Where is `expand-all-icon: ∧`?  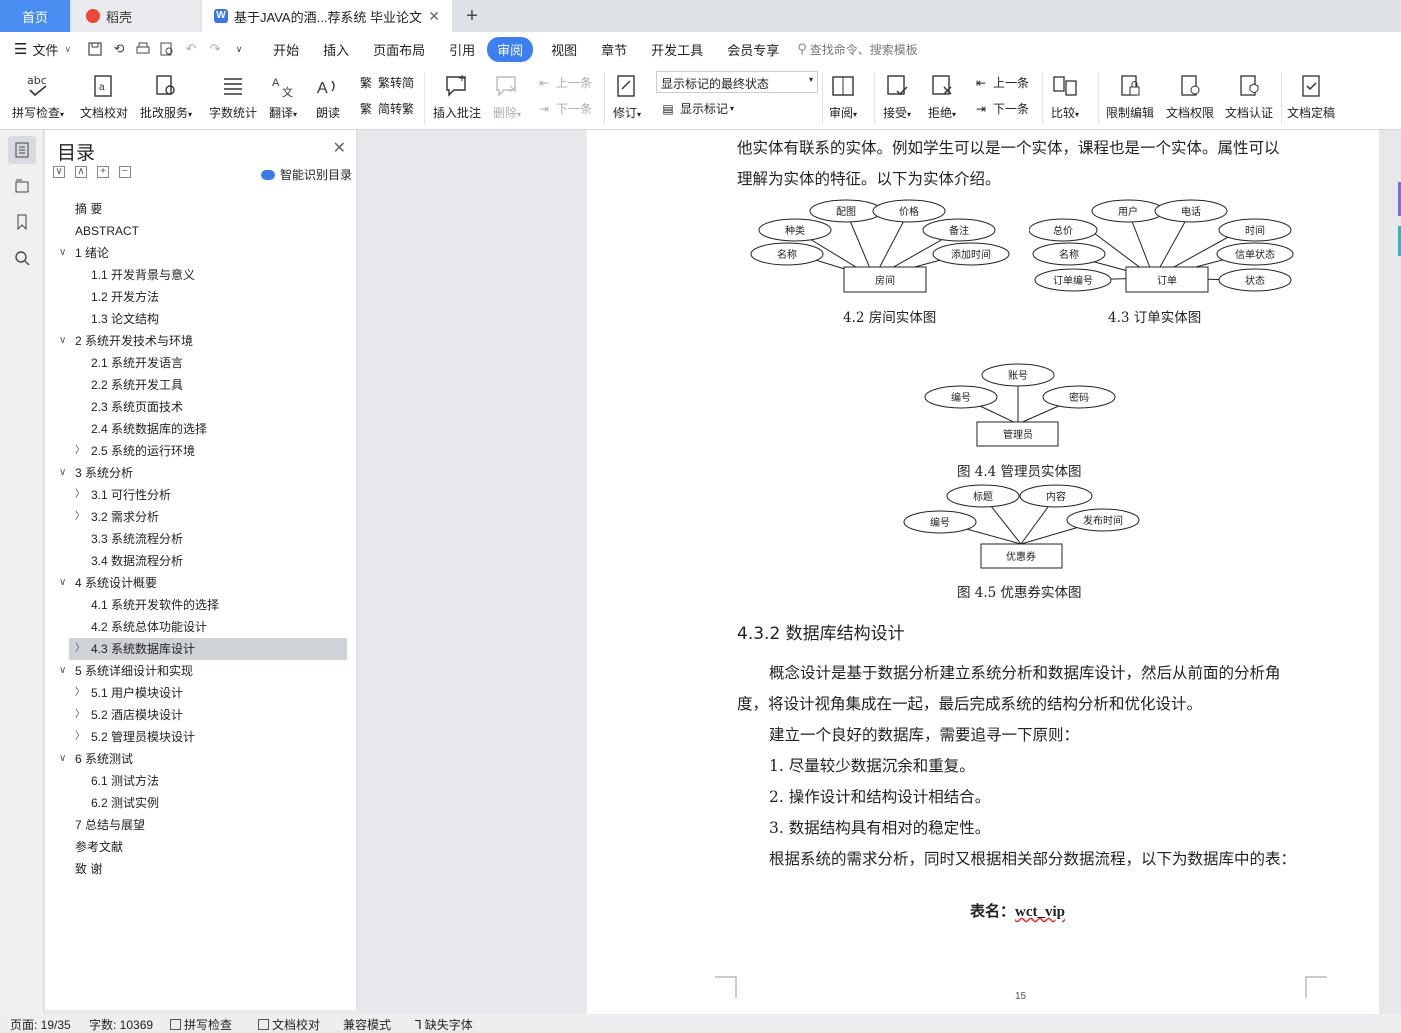 expand-all-icon: ∧ is located at coordinates (81, 172).